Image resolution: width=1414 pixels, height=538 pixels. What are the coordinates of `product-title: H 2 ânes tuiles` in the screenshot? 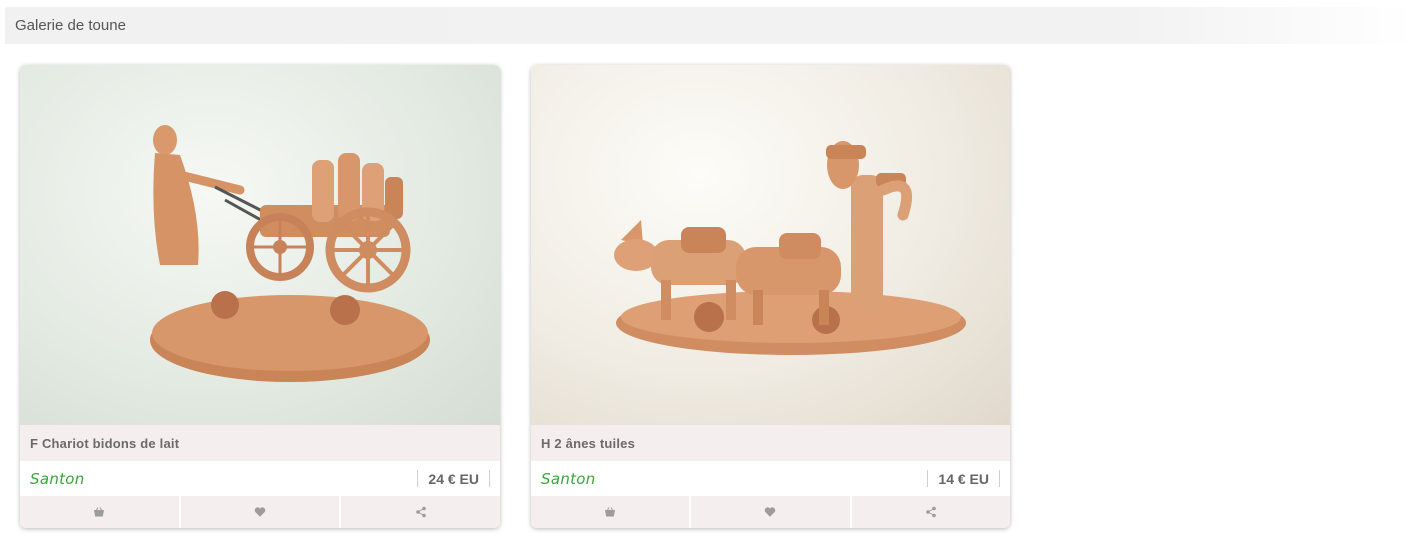 It's located at (770, 443).